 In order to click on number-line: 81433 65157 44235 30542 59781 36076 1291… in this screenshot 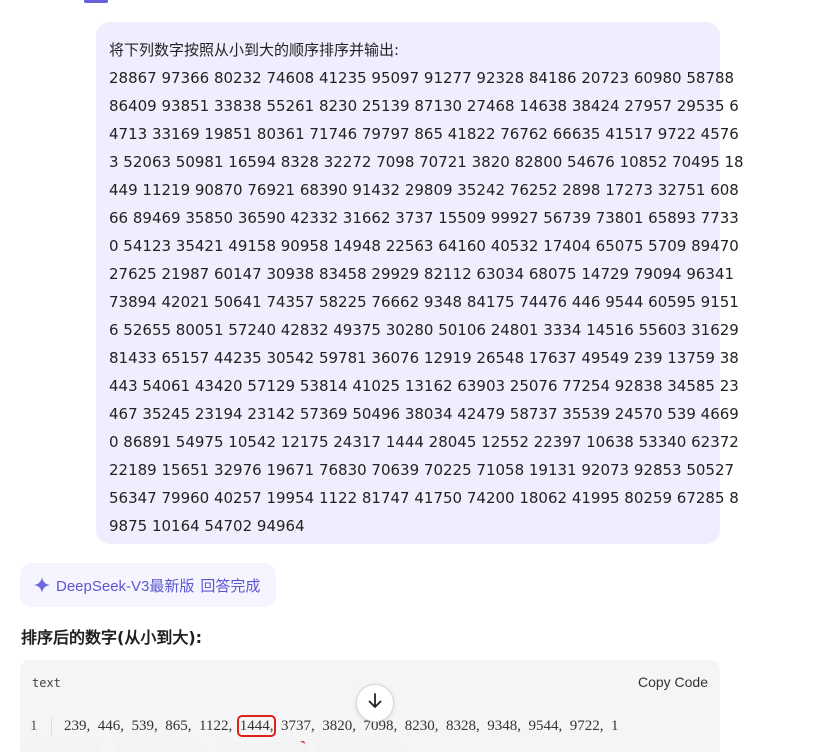, I will do `click(424, 358)`.